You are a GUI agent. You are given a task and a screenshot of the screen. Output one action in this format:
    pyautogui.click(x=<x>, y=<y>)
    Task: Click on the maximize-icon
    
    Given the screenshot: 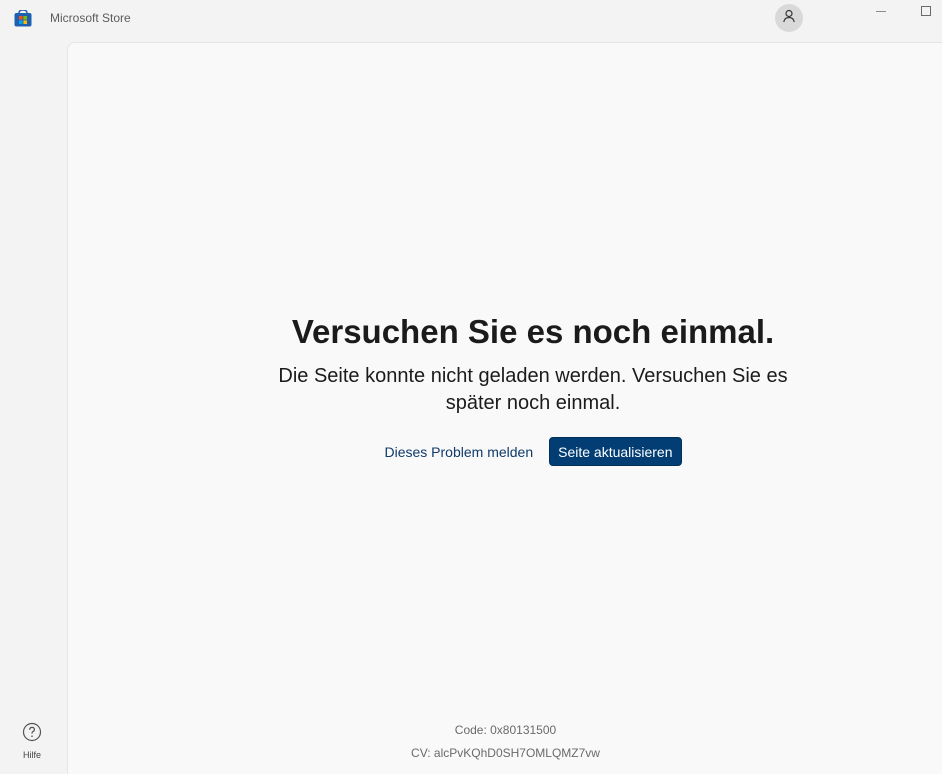 What is the action you would take?
    pyautogui.click(x=926, y=11)
    